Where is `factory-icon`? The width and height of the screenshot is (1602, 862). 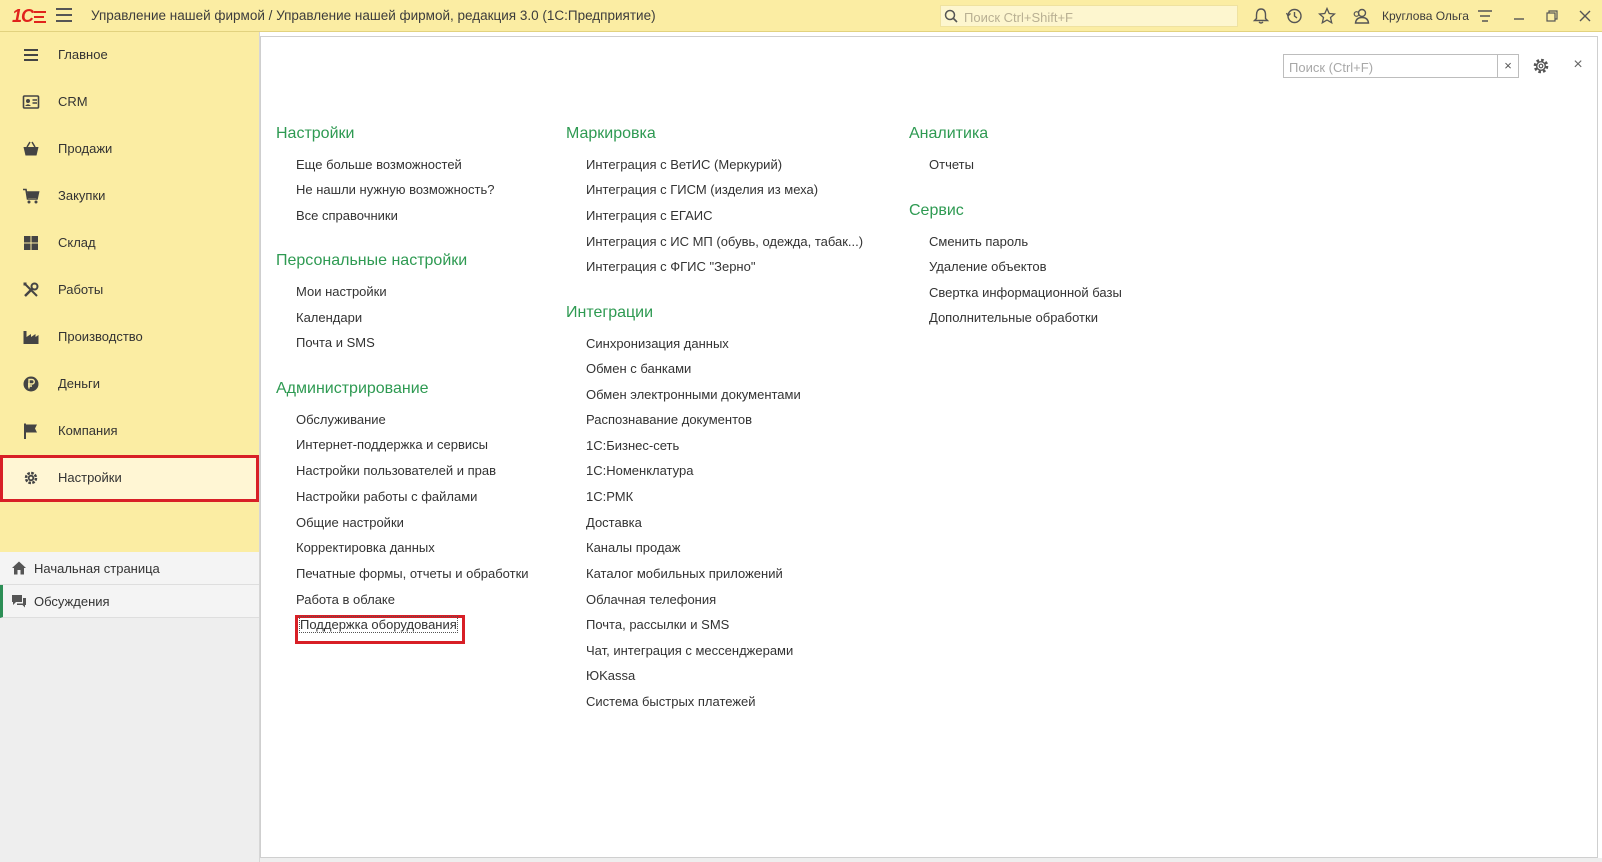
factory-icon is located at coordinates (31, 337).